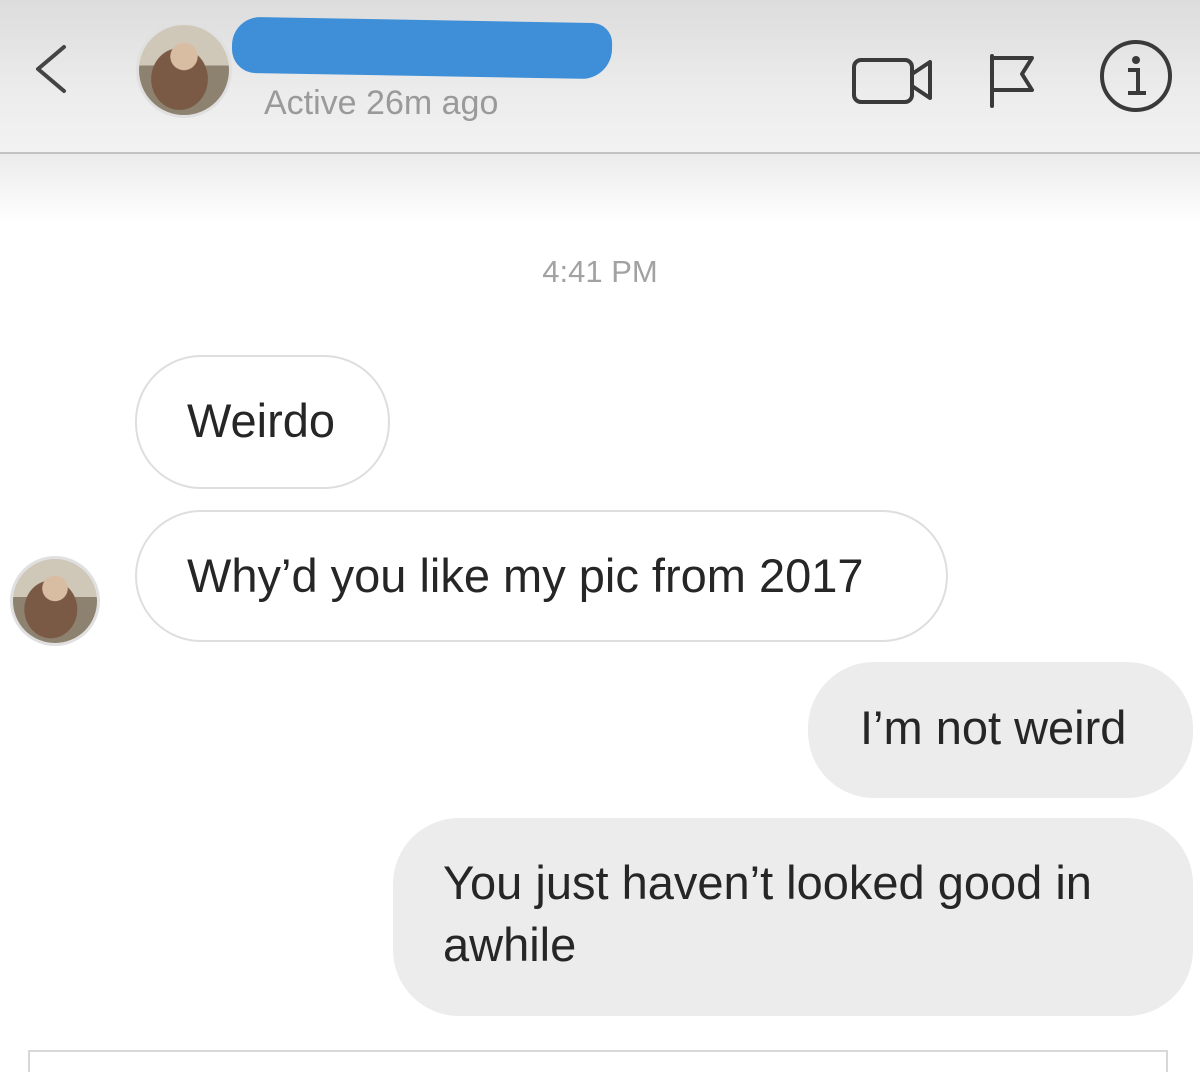 Image resolution: width=1200 pixels, height=1078 pixels. What do you see at coordinates (892, 81) in the screenshot?
I see `video-call-icon` at bounding box center [892, 81].